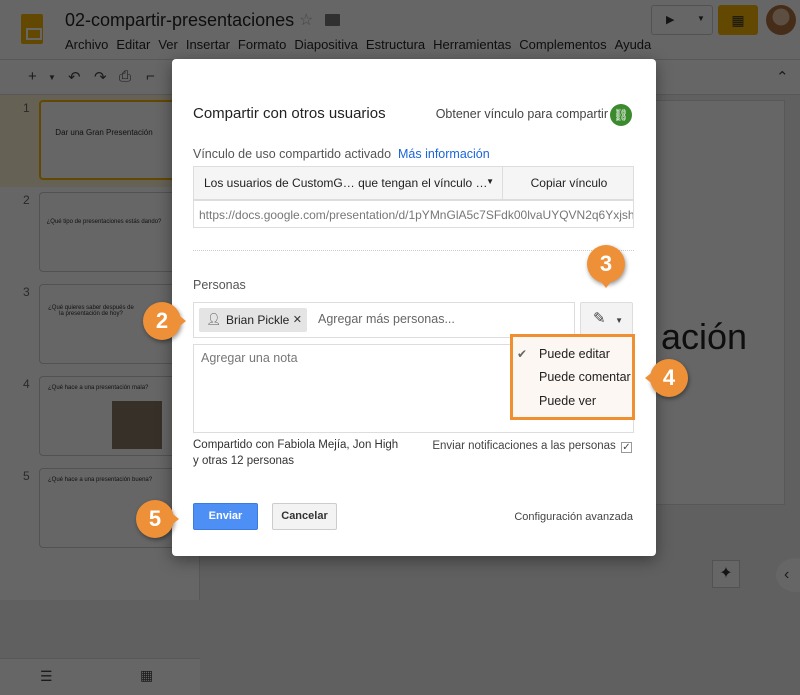 The width and height of the screenshot is (800, 695). I want to click on link-icon: ⛓, so click(621, 115).